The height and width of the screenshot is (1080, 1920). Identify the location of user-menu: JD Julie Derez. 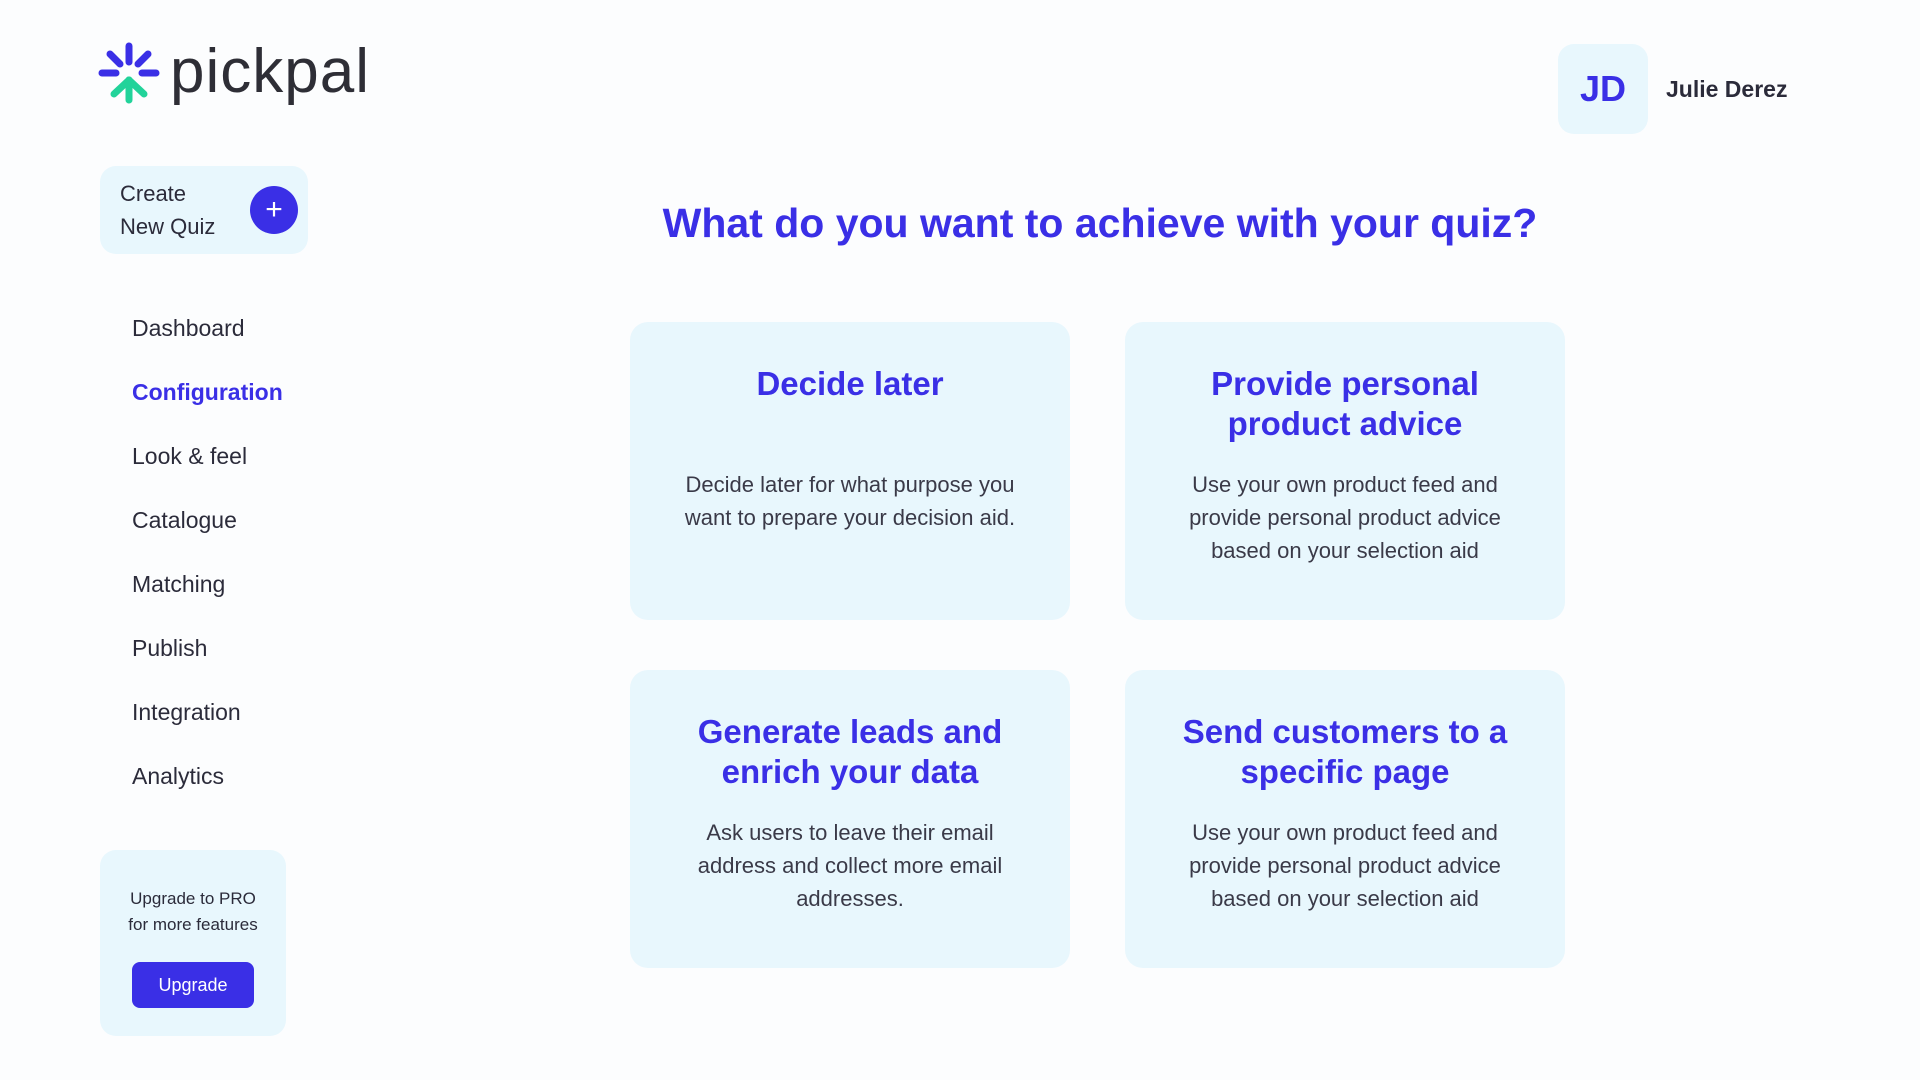
(1672, 89).